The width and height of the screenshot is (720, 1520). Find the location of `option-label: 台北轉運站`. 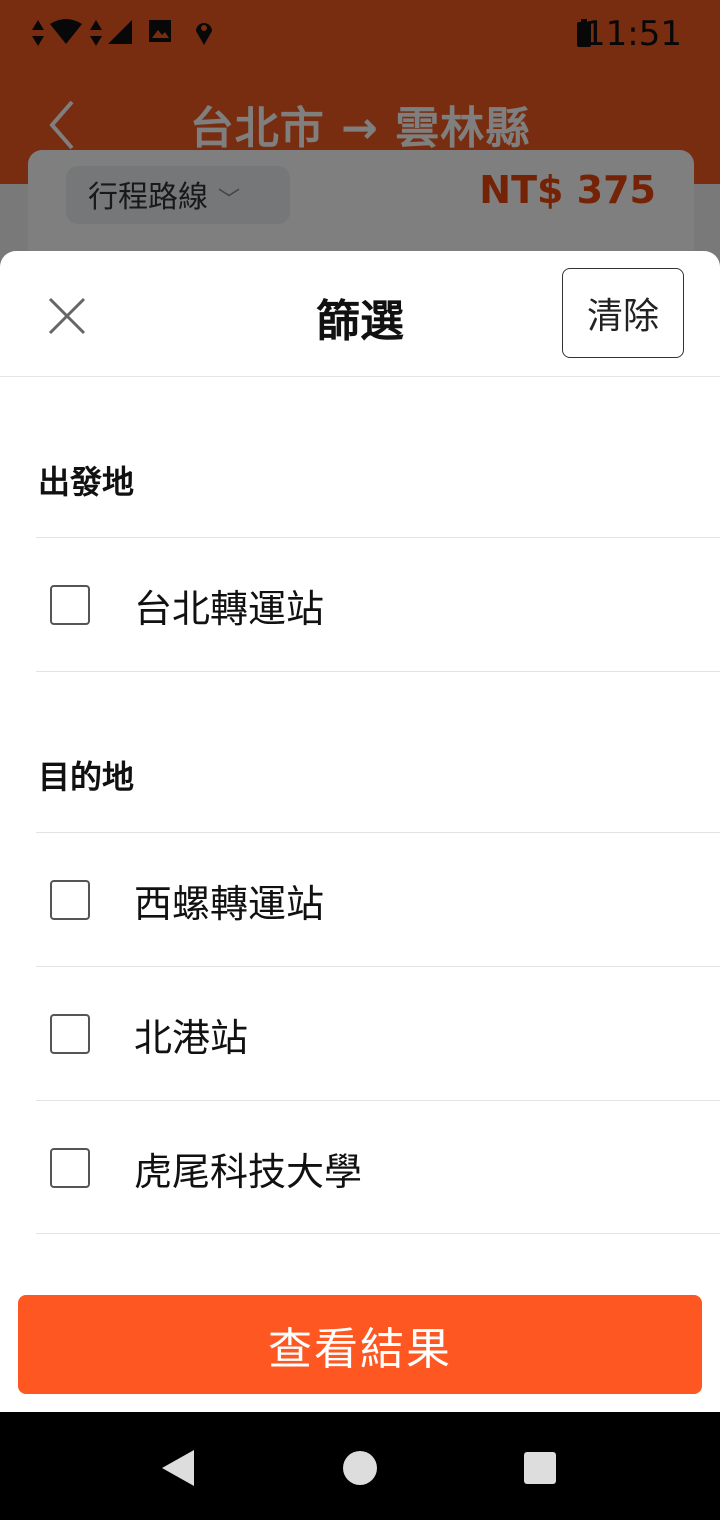

option-label: 台北轉運站 is located at coordinates (229, 609).